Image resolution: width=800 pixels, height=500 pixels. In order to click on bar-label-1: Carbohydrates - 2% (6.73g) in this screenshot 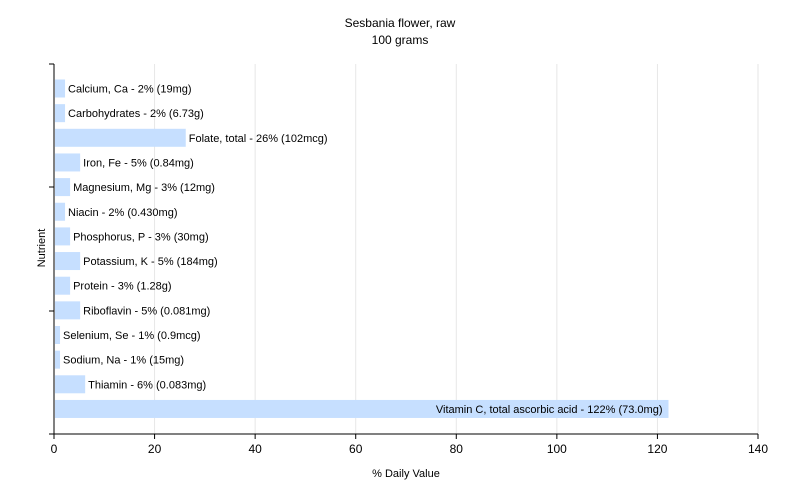, I will do `click(136, 114)`.